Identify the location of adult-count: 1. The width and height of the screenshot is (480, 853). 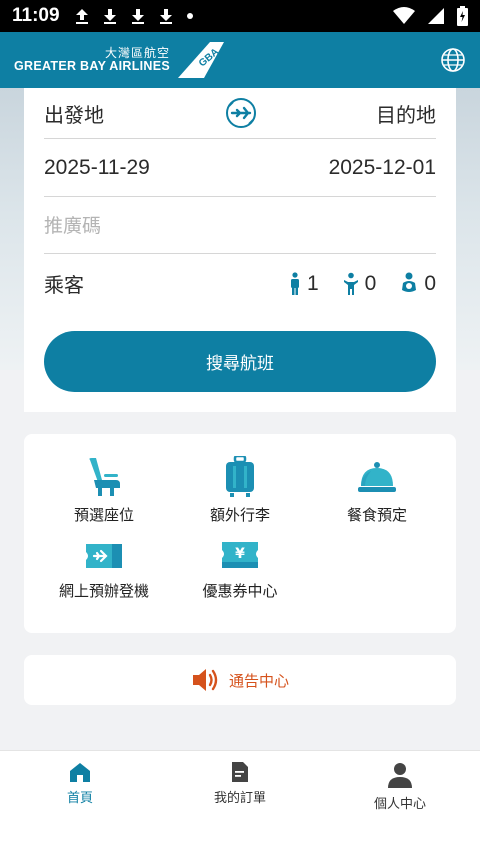
(304, 284).